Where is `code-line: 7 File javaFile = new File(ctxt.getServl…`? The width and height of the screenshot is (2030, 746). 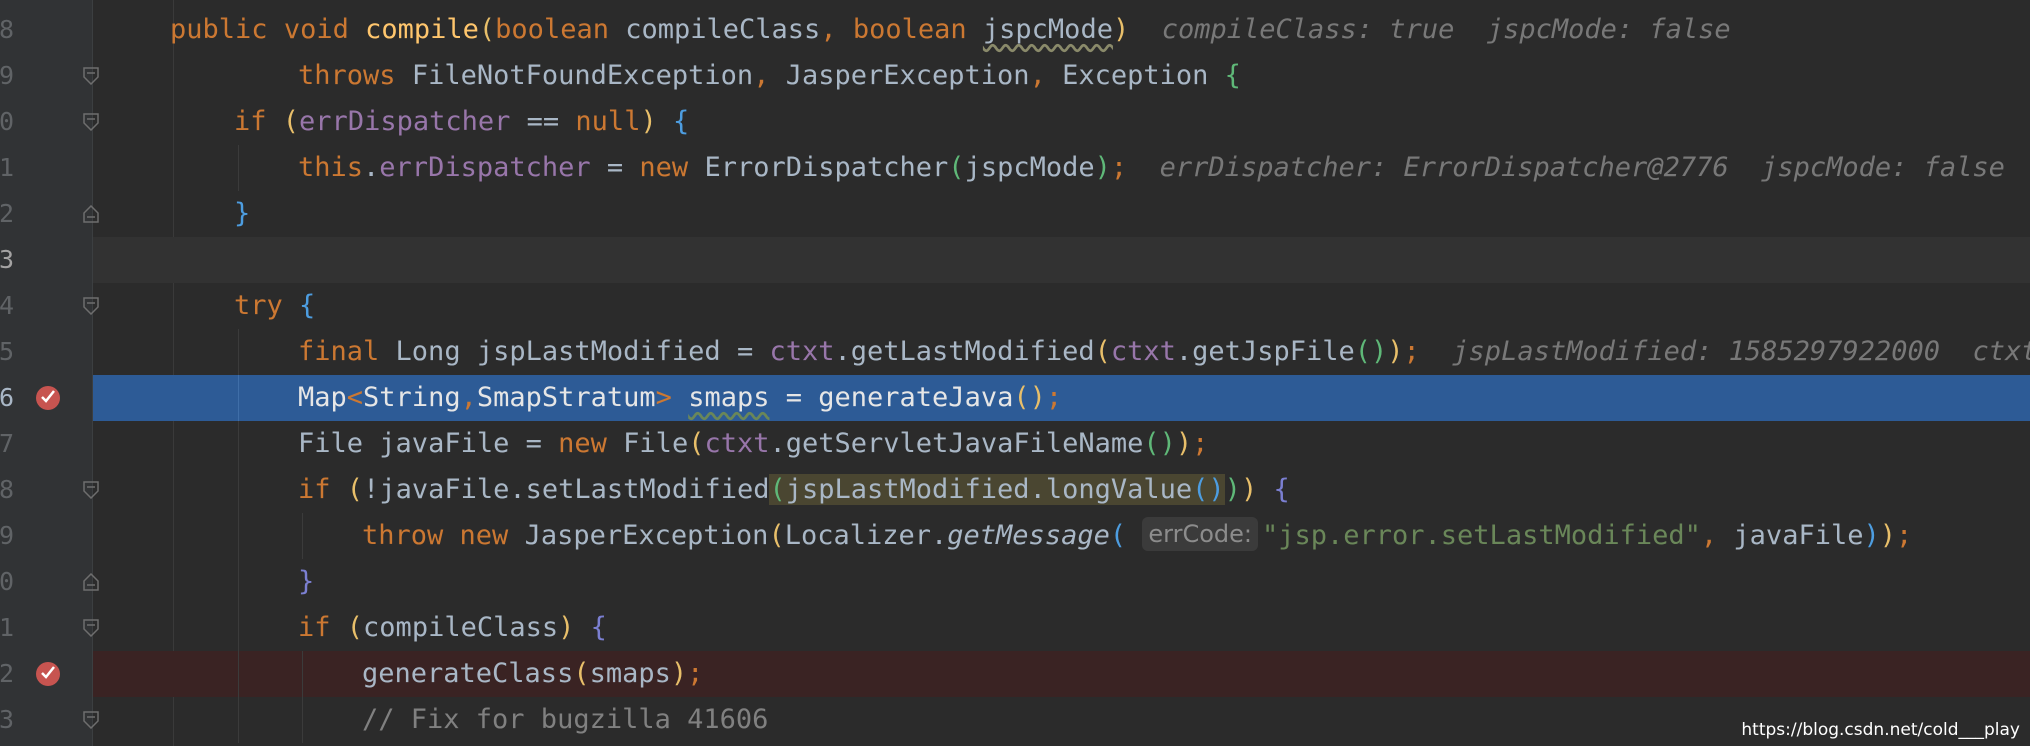 code-line: 7 File javaFile = new File(ctxt.getServl… is located at coordinates (1015, 444).